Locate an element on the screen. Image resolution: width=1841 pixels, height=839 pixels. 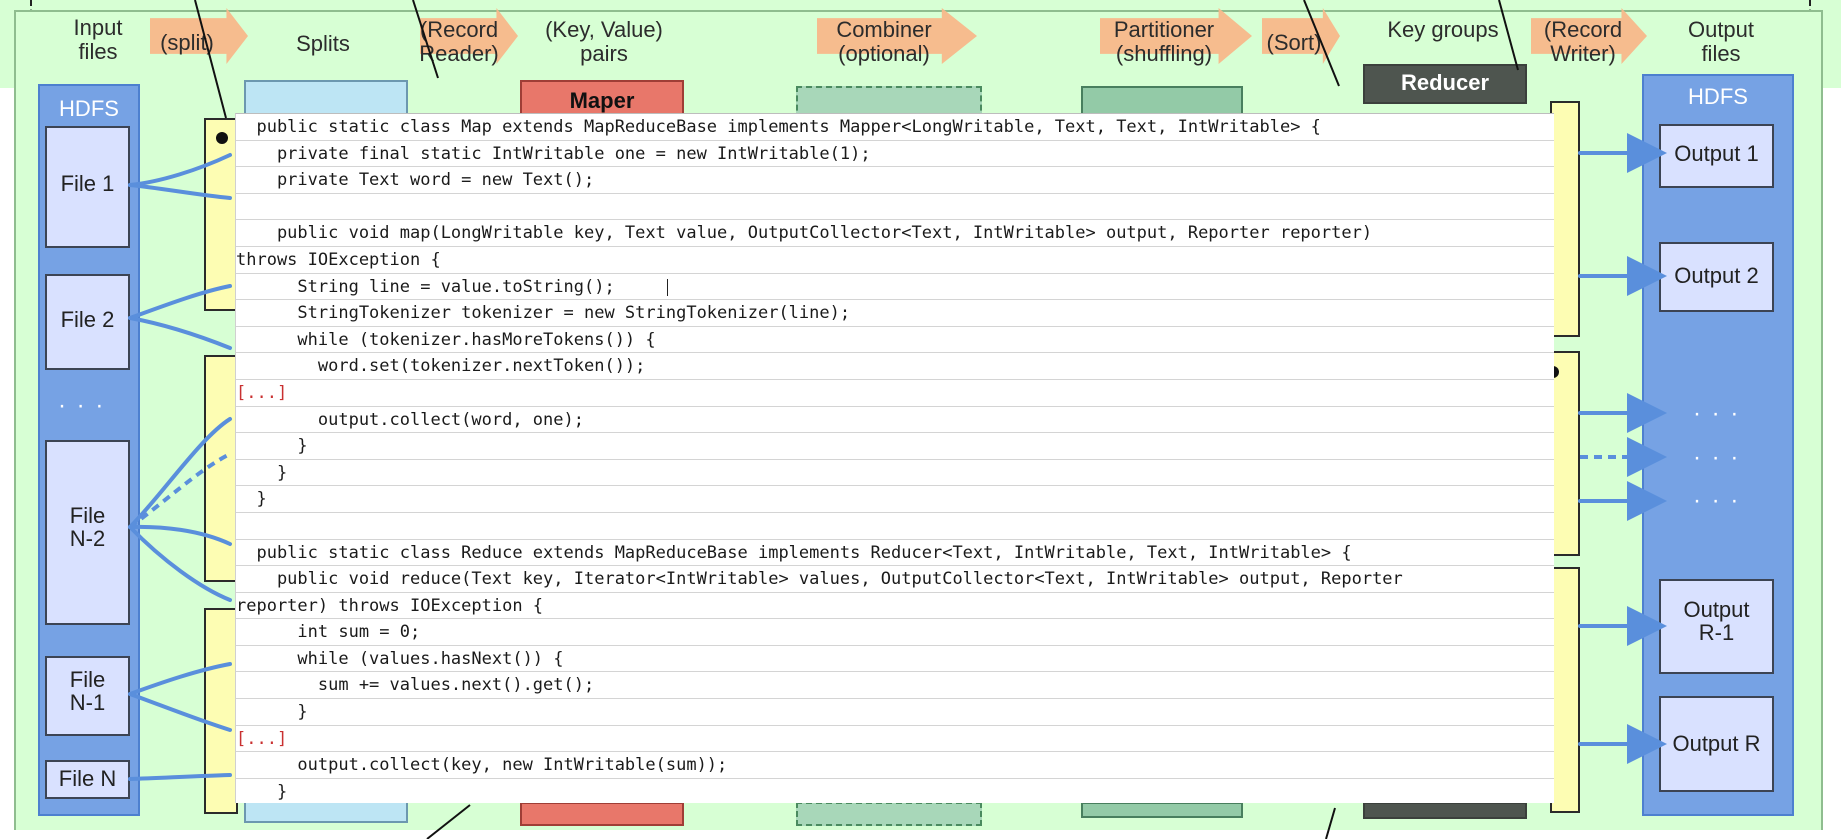
code-line-21: while (values.hasNext()) { is located at coordinates (895, 659).